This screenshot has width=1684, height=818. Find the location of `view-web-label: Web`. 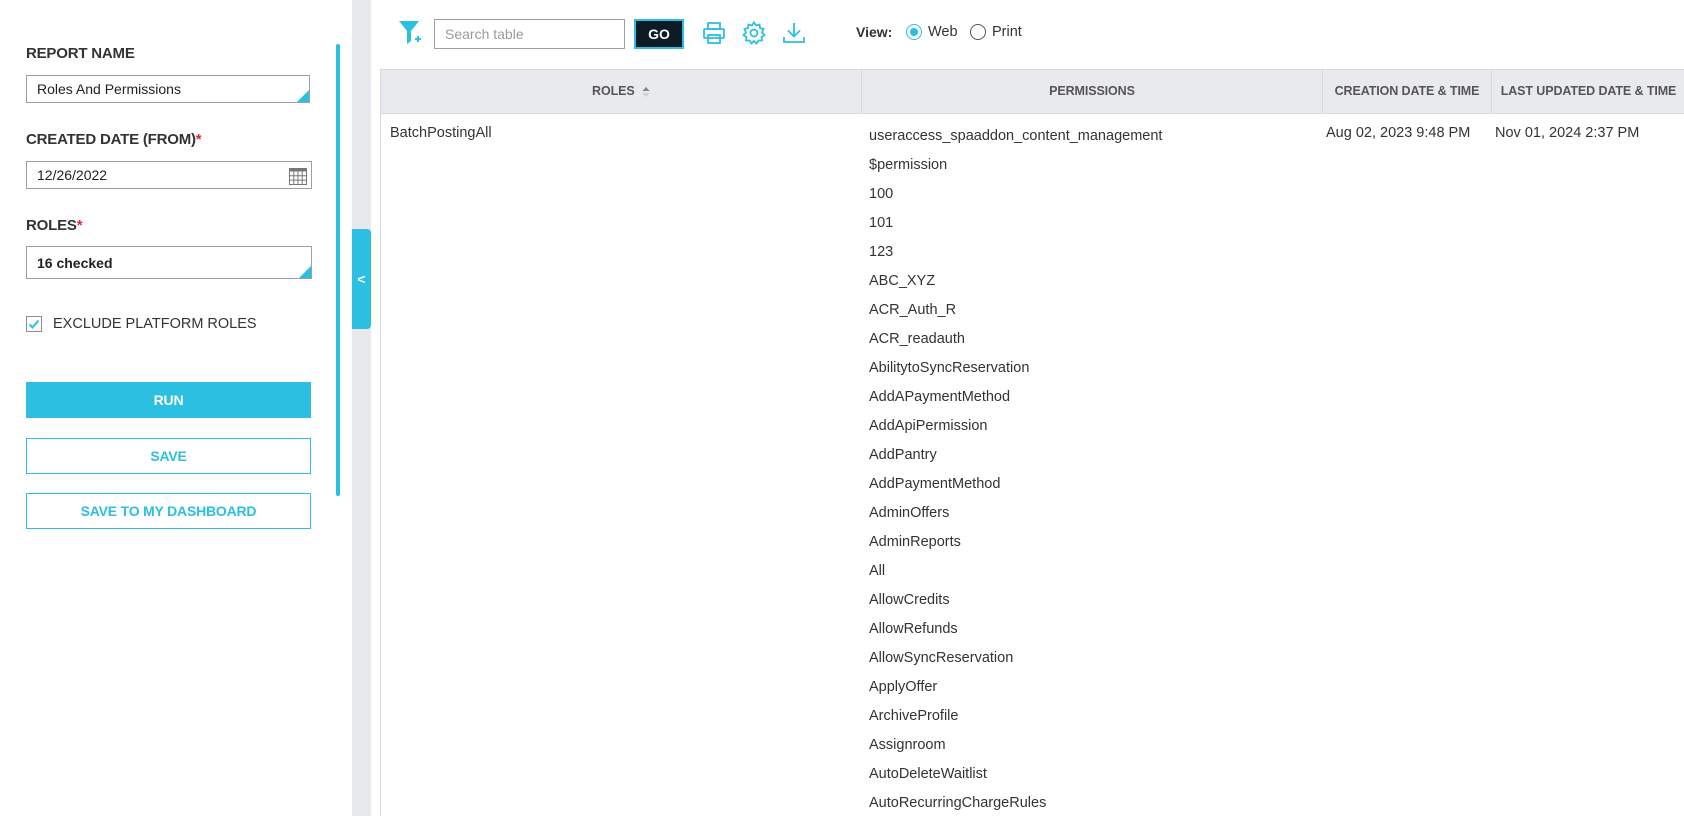

view-web-label: Web is located at coordinates (943, 32).